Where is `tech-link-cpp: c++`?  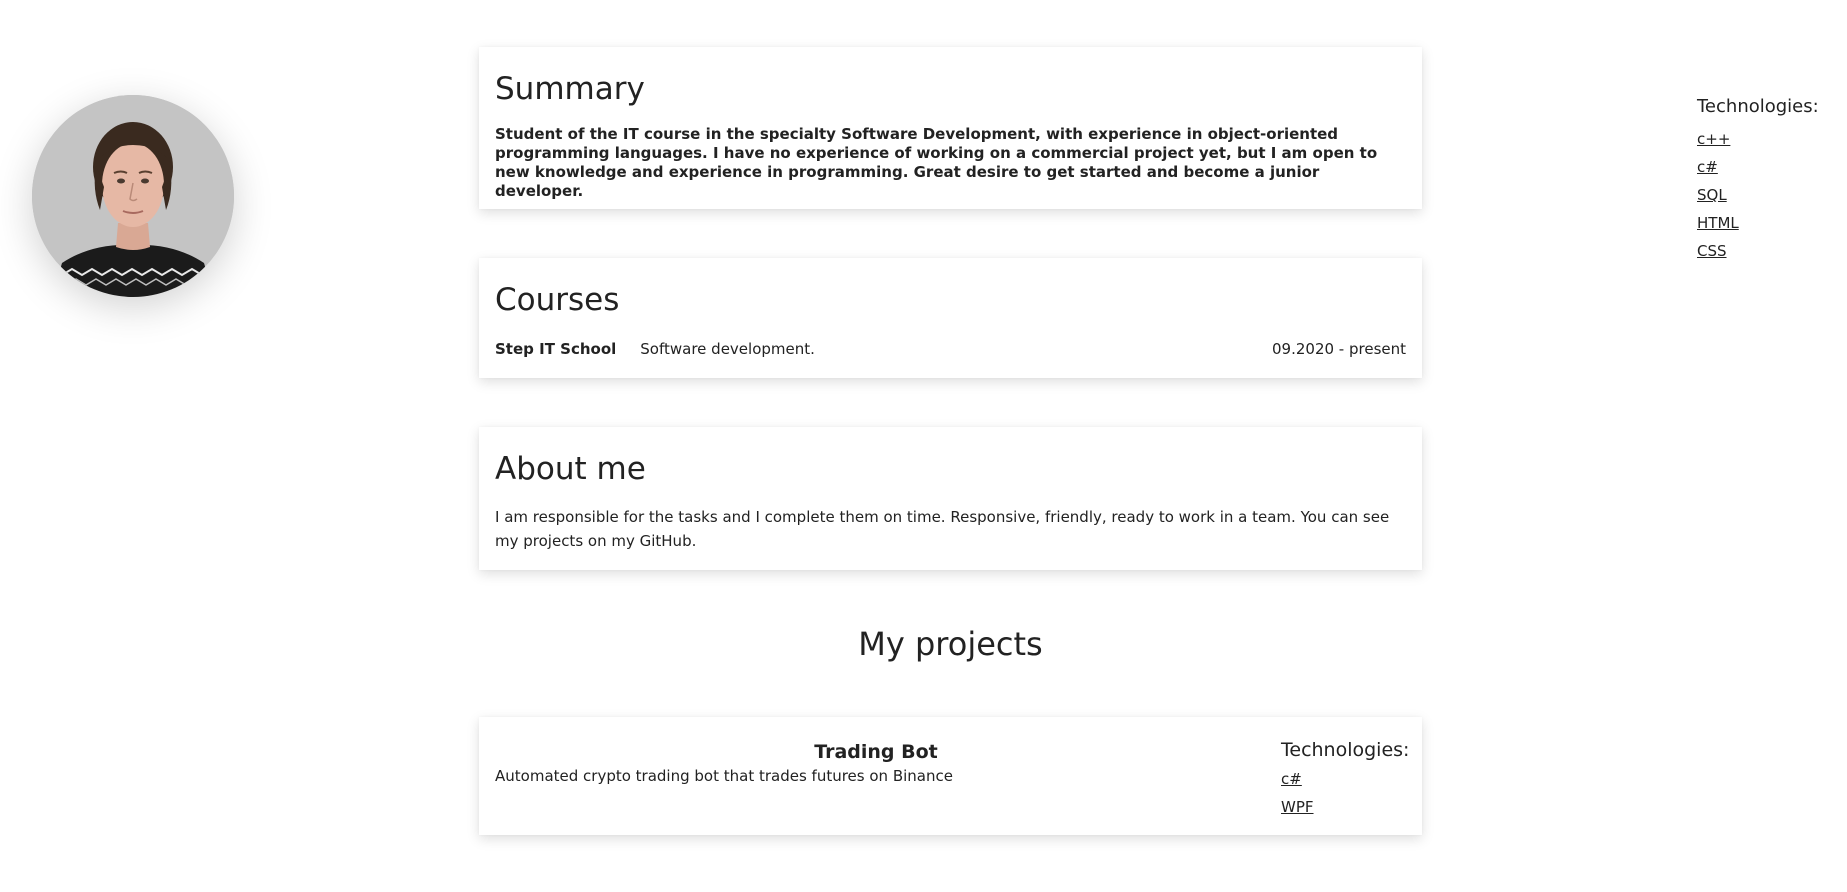 tech-link-cpp: c++ is located at coordinates (1769, 139).